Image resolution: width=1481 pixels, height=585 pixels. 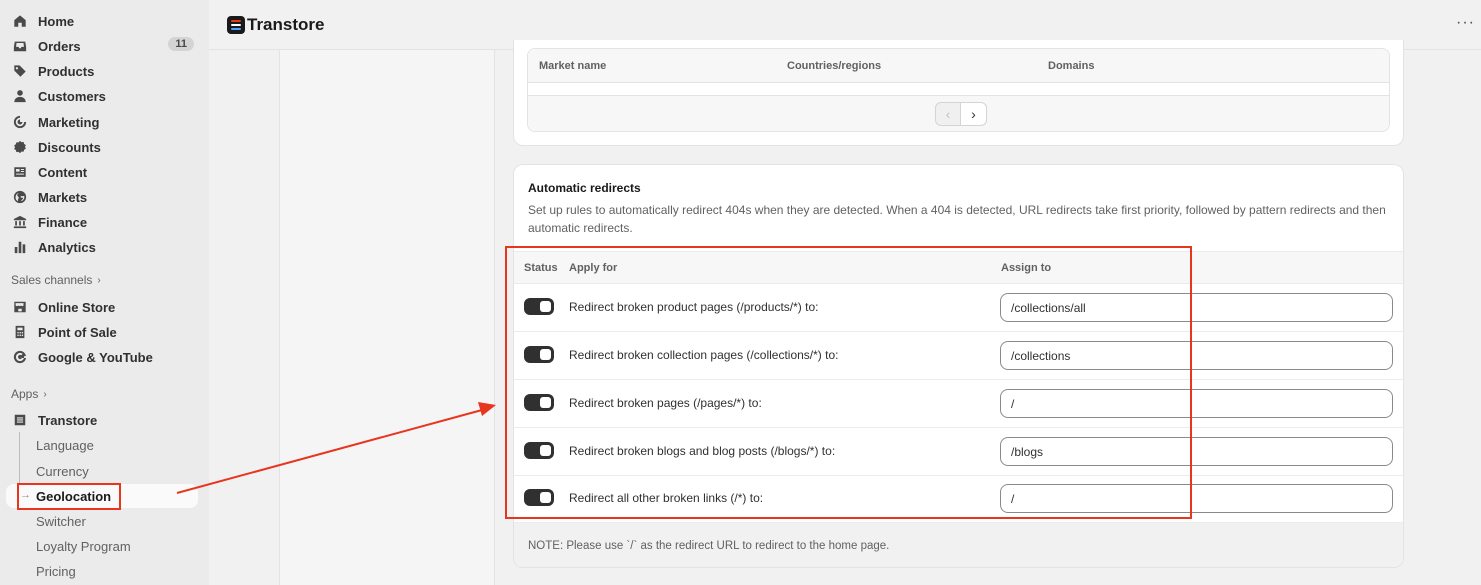 I want to click on sidebar-subitem-currency: Currency, so click(x=114, y=471).